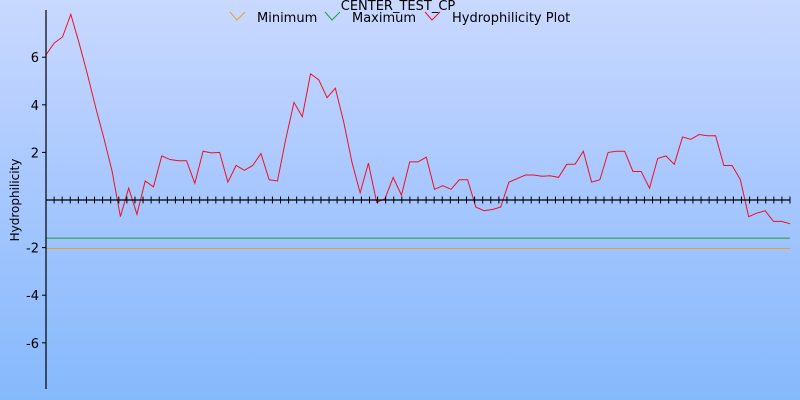 The height and width of the screenshot is (400, 800). What do you see at coordinates (511, 18) in the screenshot?
I see `legend-label-plot: Hydrophilicity Plot` at bounding box center [511, 18].